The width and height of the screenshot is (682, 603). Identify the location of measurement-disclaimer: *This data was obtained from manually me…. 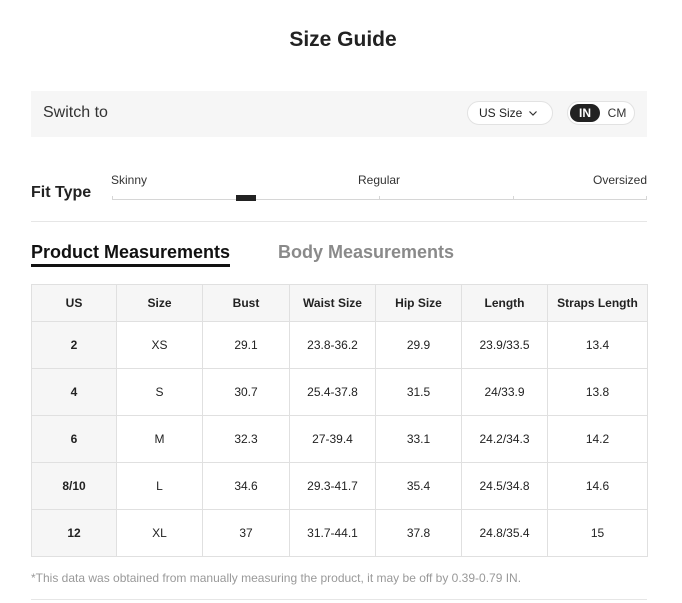
(276, 578).